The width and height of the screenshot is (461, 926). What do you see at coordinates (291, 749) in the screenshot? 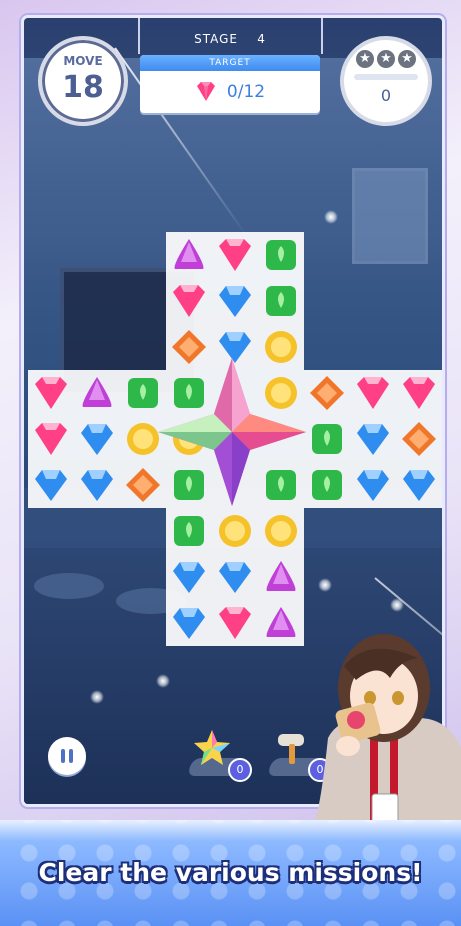
I see `hammer-icon` at bounding box center [291, 749].